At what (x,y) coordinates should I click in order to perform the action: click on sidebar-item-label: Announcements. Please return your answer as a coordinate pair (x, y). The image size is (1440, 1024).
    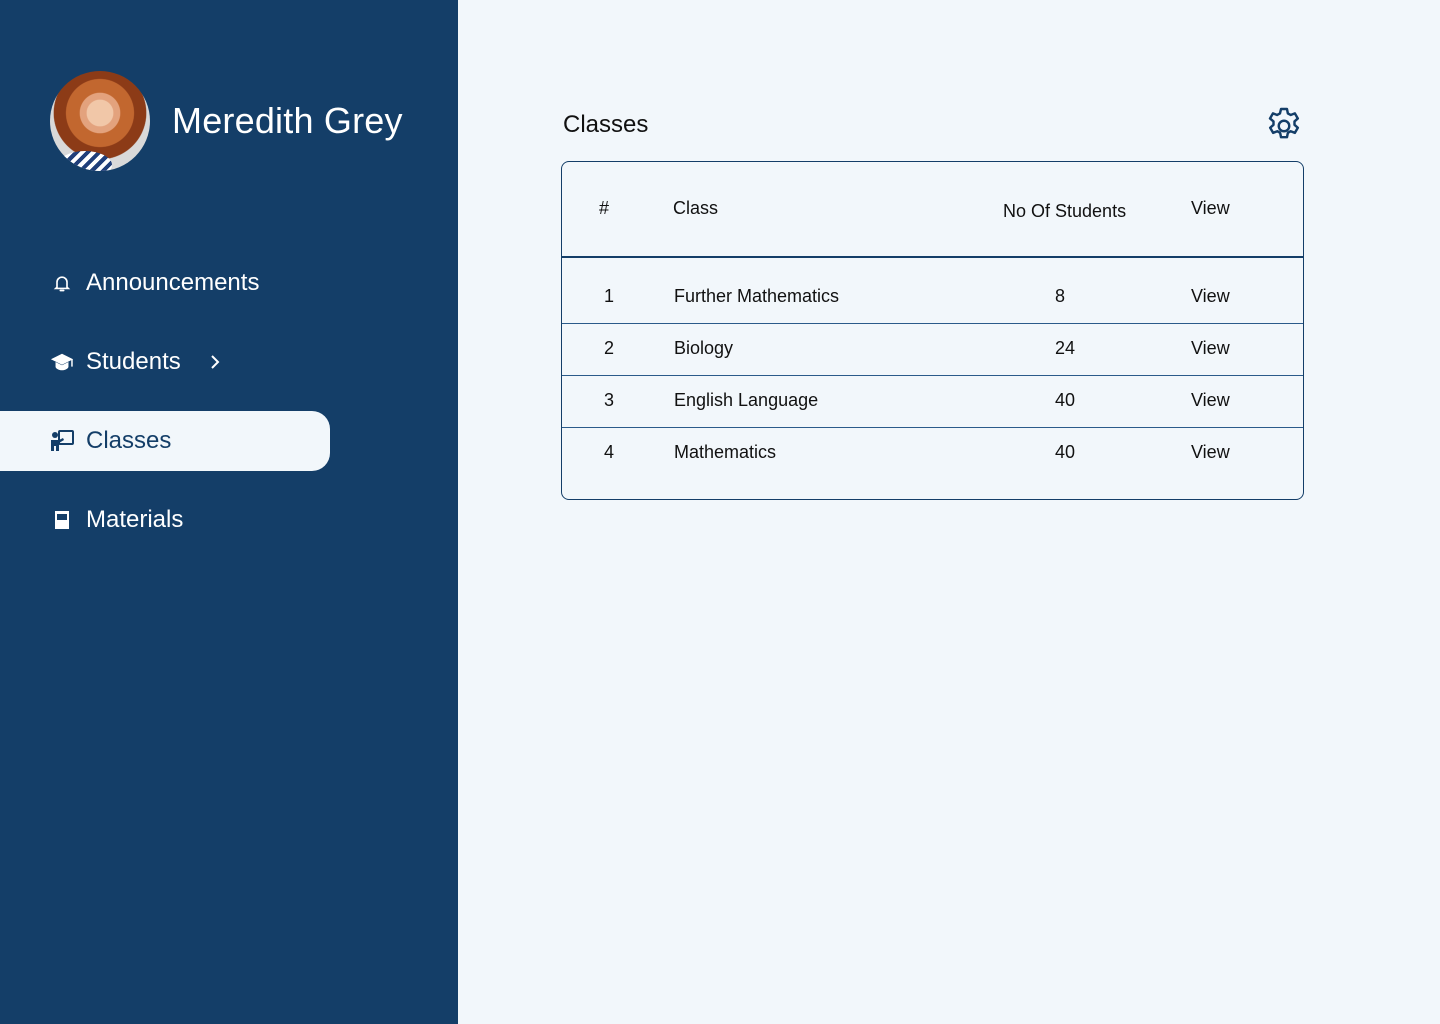
    Looking at the image, I should click on (173, 282).